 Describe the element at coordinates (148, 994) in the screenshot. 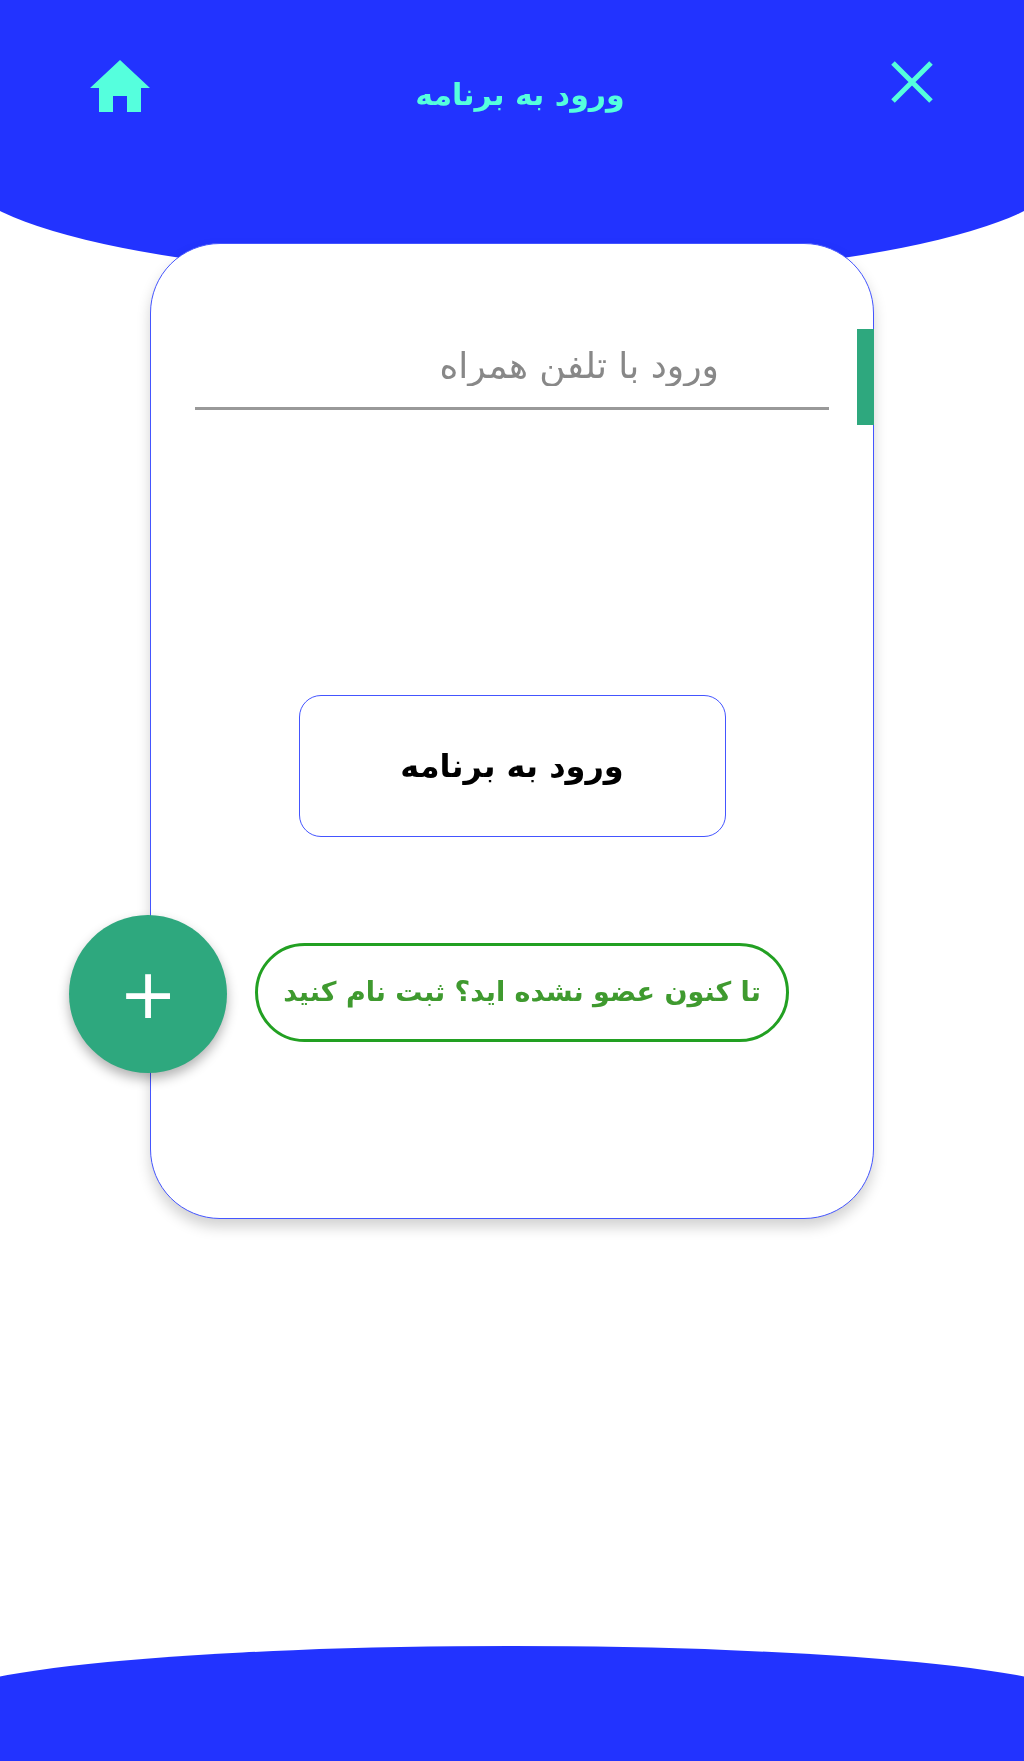

I see `add-button: +` at that location.